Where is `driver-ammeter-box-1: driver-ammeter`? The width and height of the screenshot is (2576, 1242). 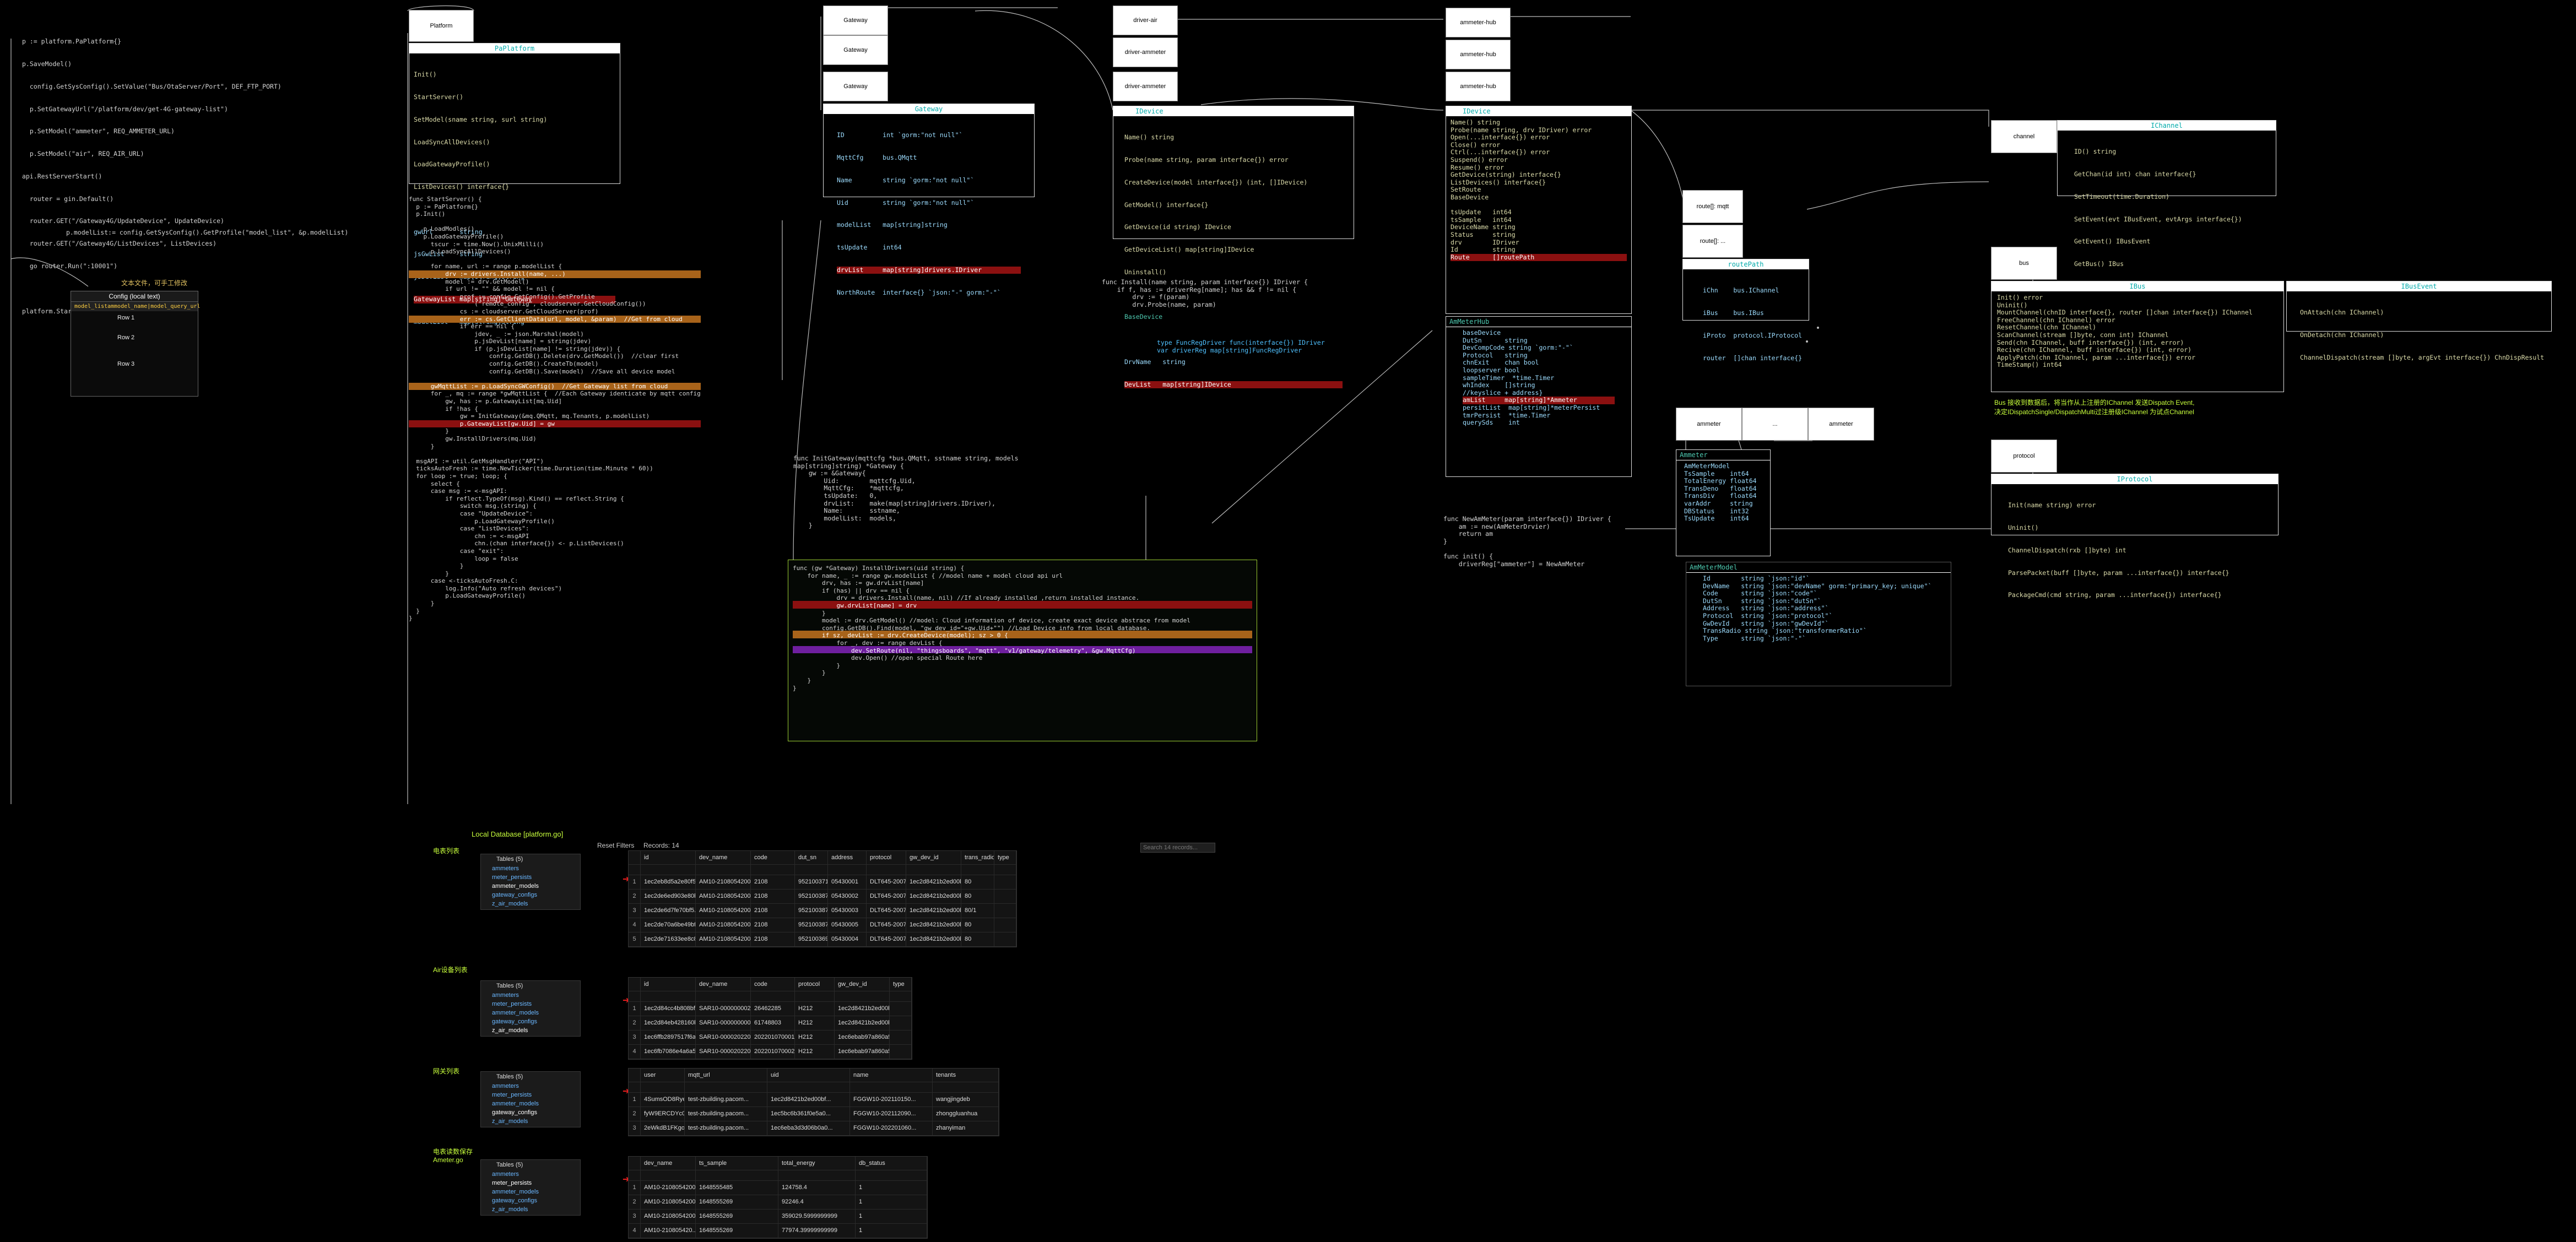 driver-ammeter-box-1: driver-ammeter is located at coordinates (1145, 52).